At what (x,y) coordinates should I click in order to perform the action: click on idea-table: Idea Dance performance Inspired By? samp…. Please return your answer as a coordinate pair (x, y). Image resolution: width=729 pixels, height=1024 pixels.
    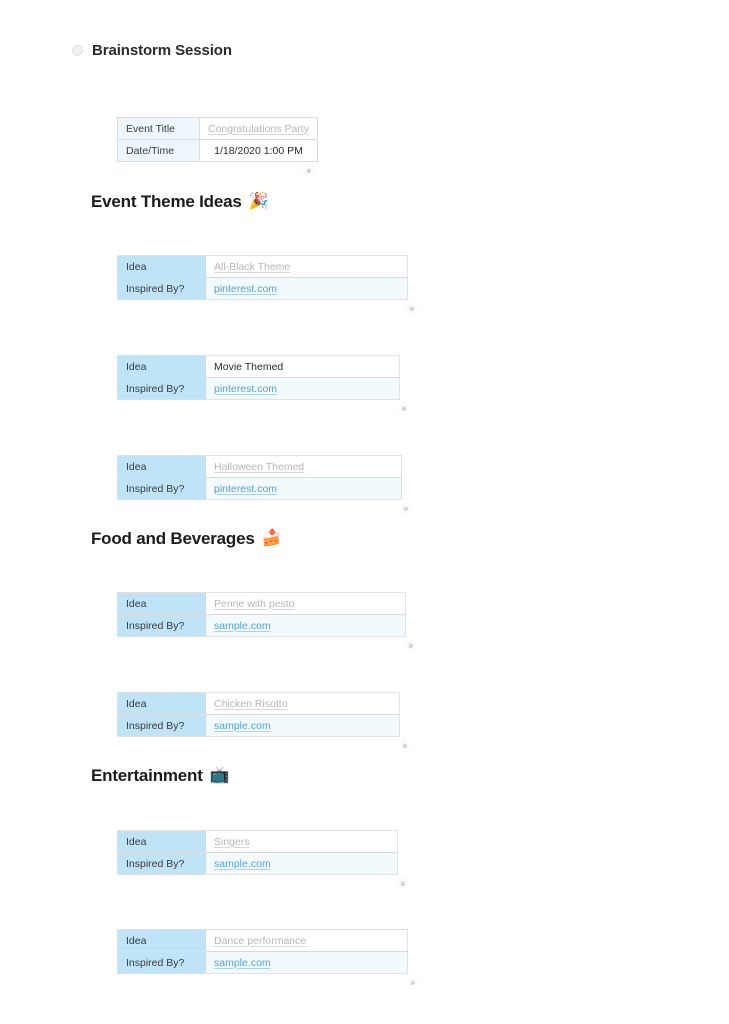
    Looking at the image, I should click on (262, 951).